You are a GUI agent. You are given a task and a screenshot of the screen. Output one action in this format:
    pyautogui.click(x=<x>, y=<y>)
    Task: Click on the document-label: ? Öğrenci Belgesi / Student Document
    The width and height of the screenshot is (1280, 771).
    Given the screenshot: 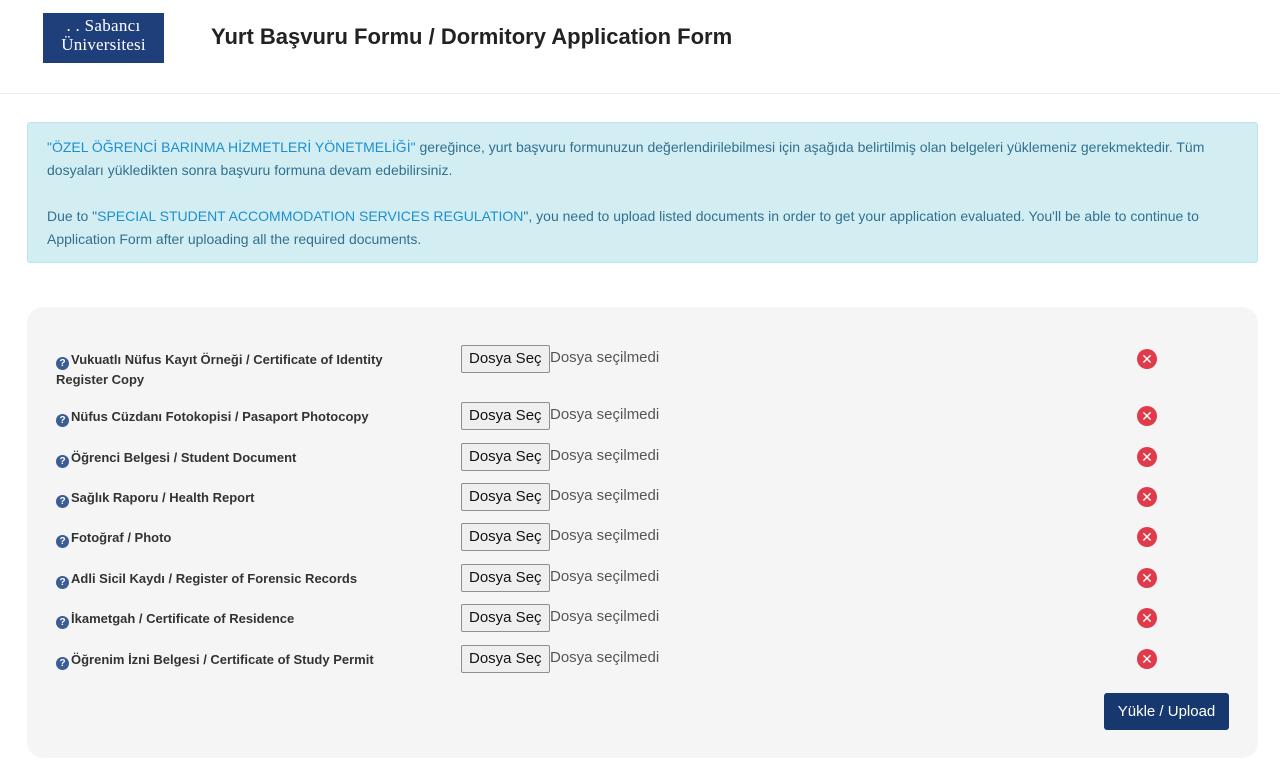 What is the action you would take?
    pyautogui.click(x=236, y=458)
    